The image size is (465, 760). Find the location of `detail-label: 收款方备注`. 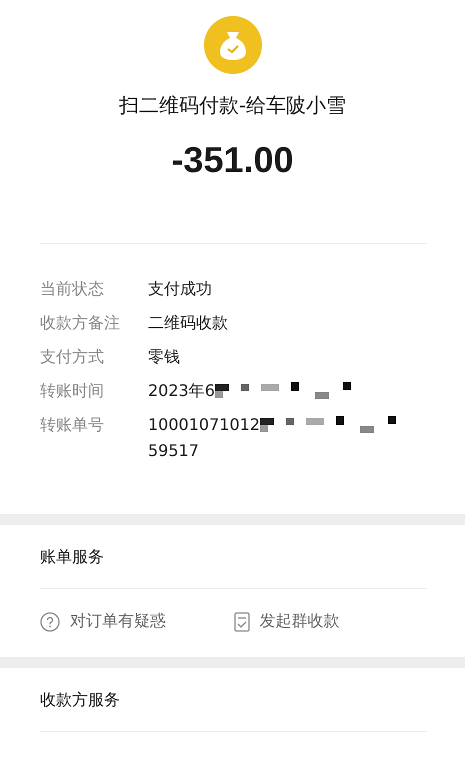

detail-label: 收款方备注 is located at coordinates (80, 323).